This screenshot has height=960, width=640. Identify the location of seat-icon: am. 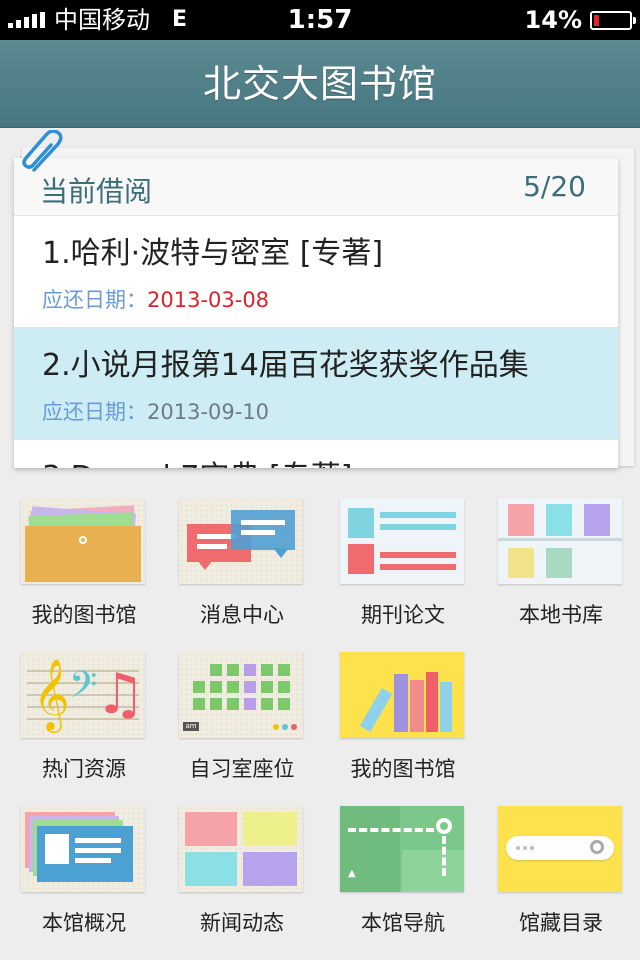
(241, 695).